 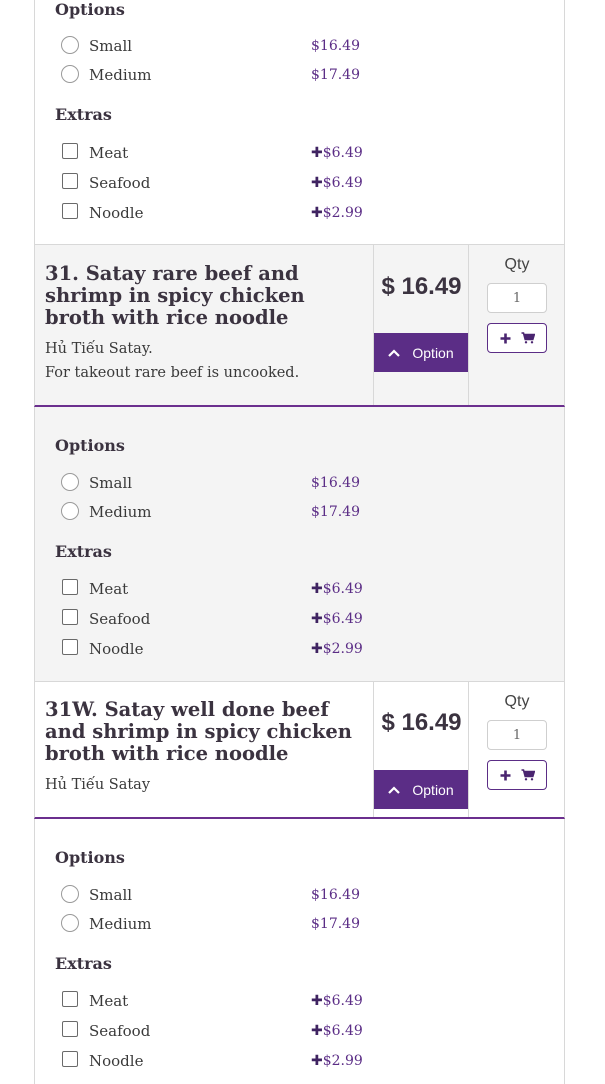 I want to click on item-price: $ 16.49, so click(x=421, y=722).